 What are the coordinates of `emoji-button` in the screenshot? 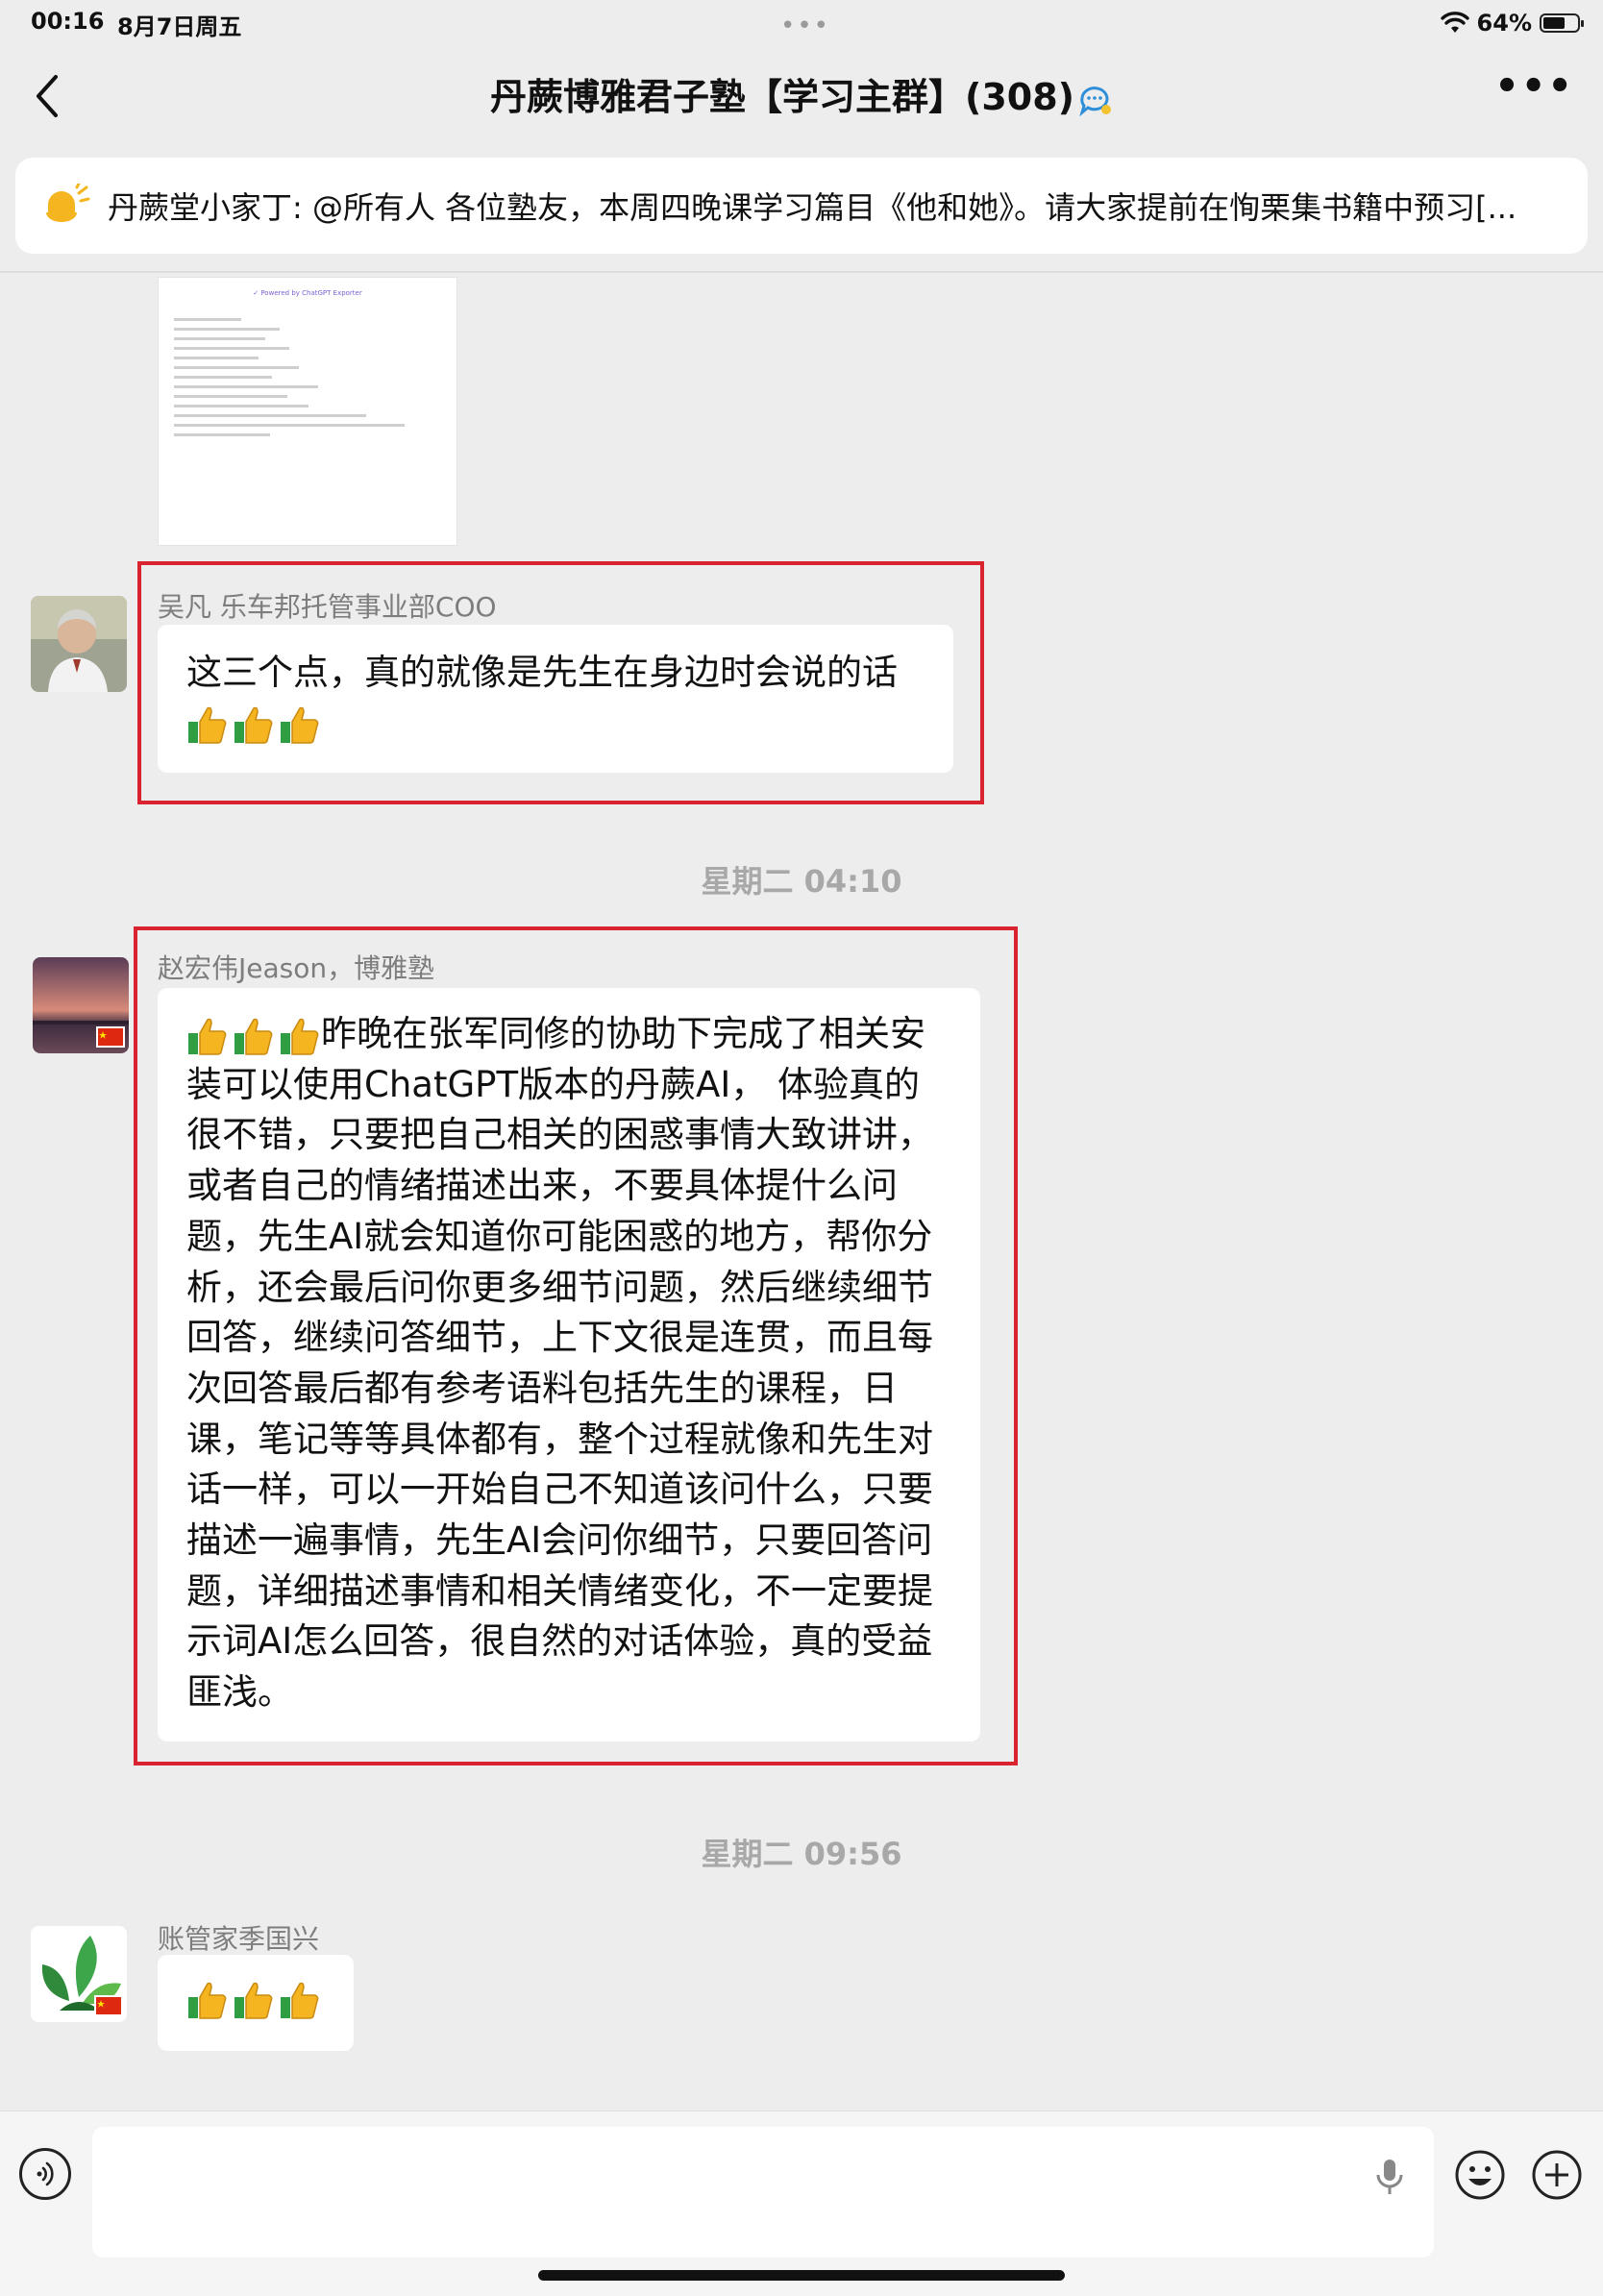 It's located at (1480, 2175).